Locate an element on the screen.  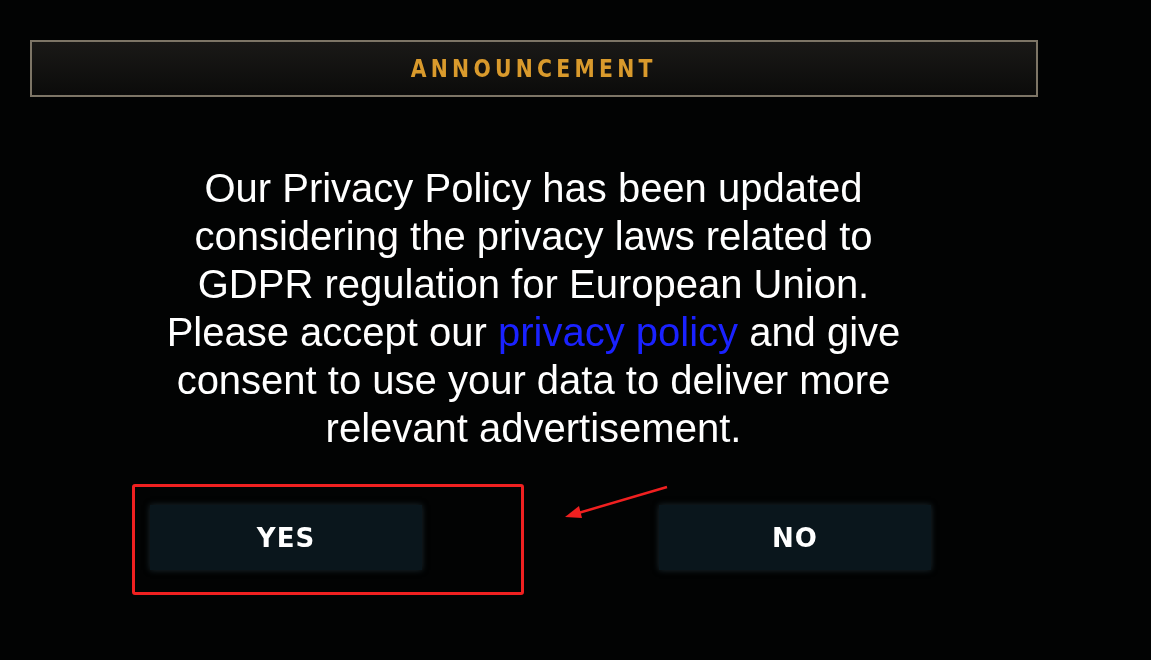
dialog-button: NO is located at coordinates (795, 537).